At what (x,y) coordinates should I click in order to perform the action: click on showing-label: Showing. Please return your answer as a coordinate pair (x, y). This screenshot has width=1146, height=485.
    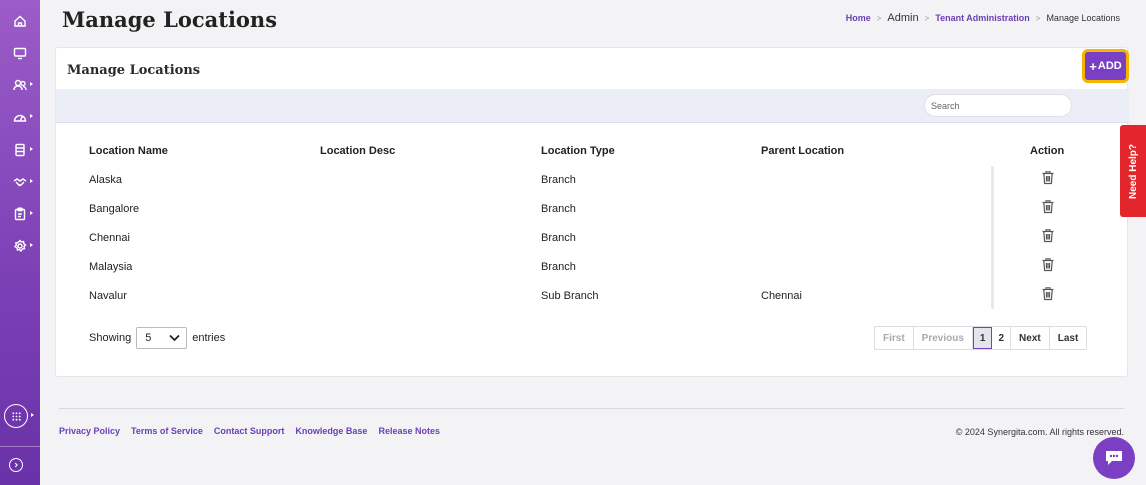
    Looking at the image, I should click on (110, 338).